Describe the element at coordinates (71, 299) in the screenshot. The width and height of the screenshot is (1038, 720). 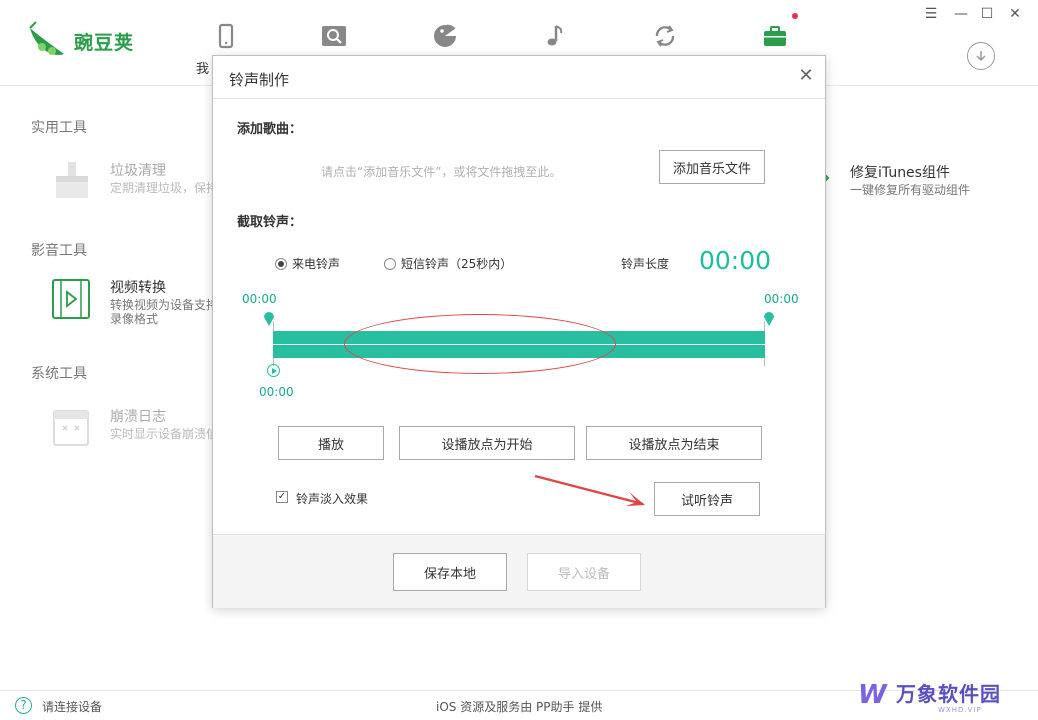
I see `video-convert-icon` at that location.